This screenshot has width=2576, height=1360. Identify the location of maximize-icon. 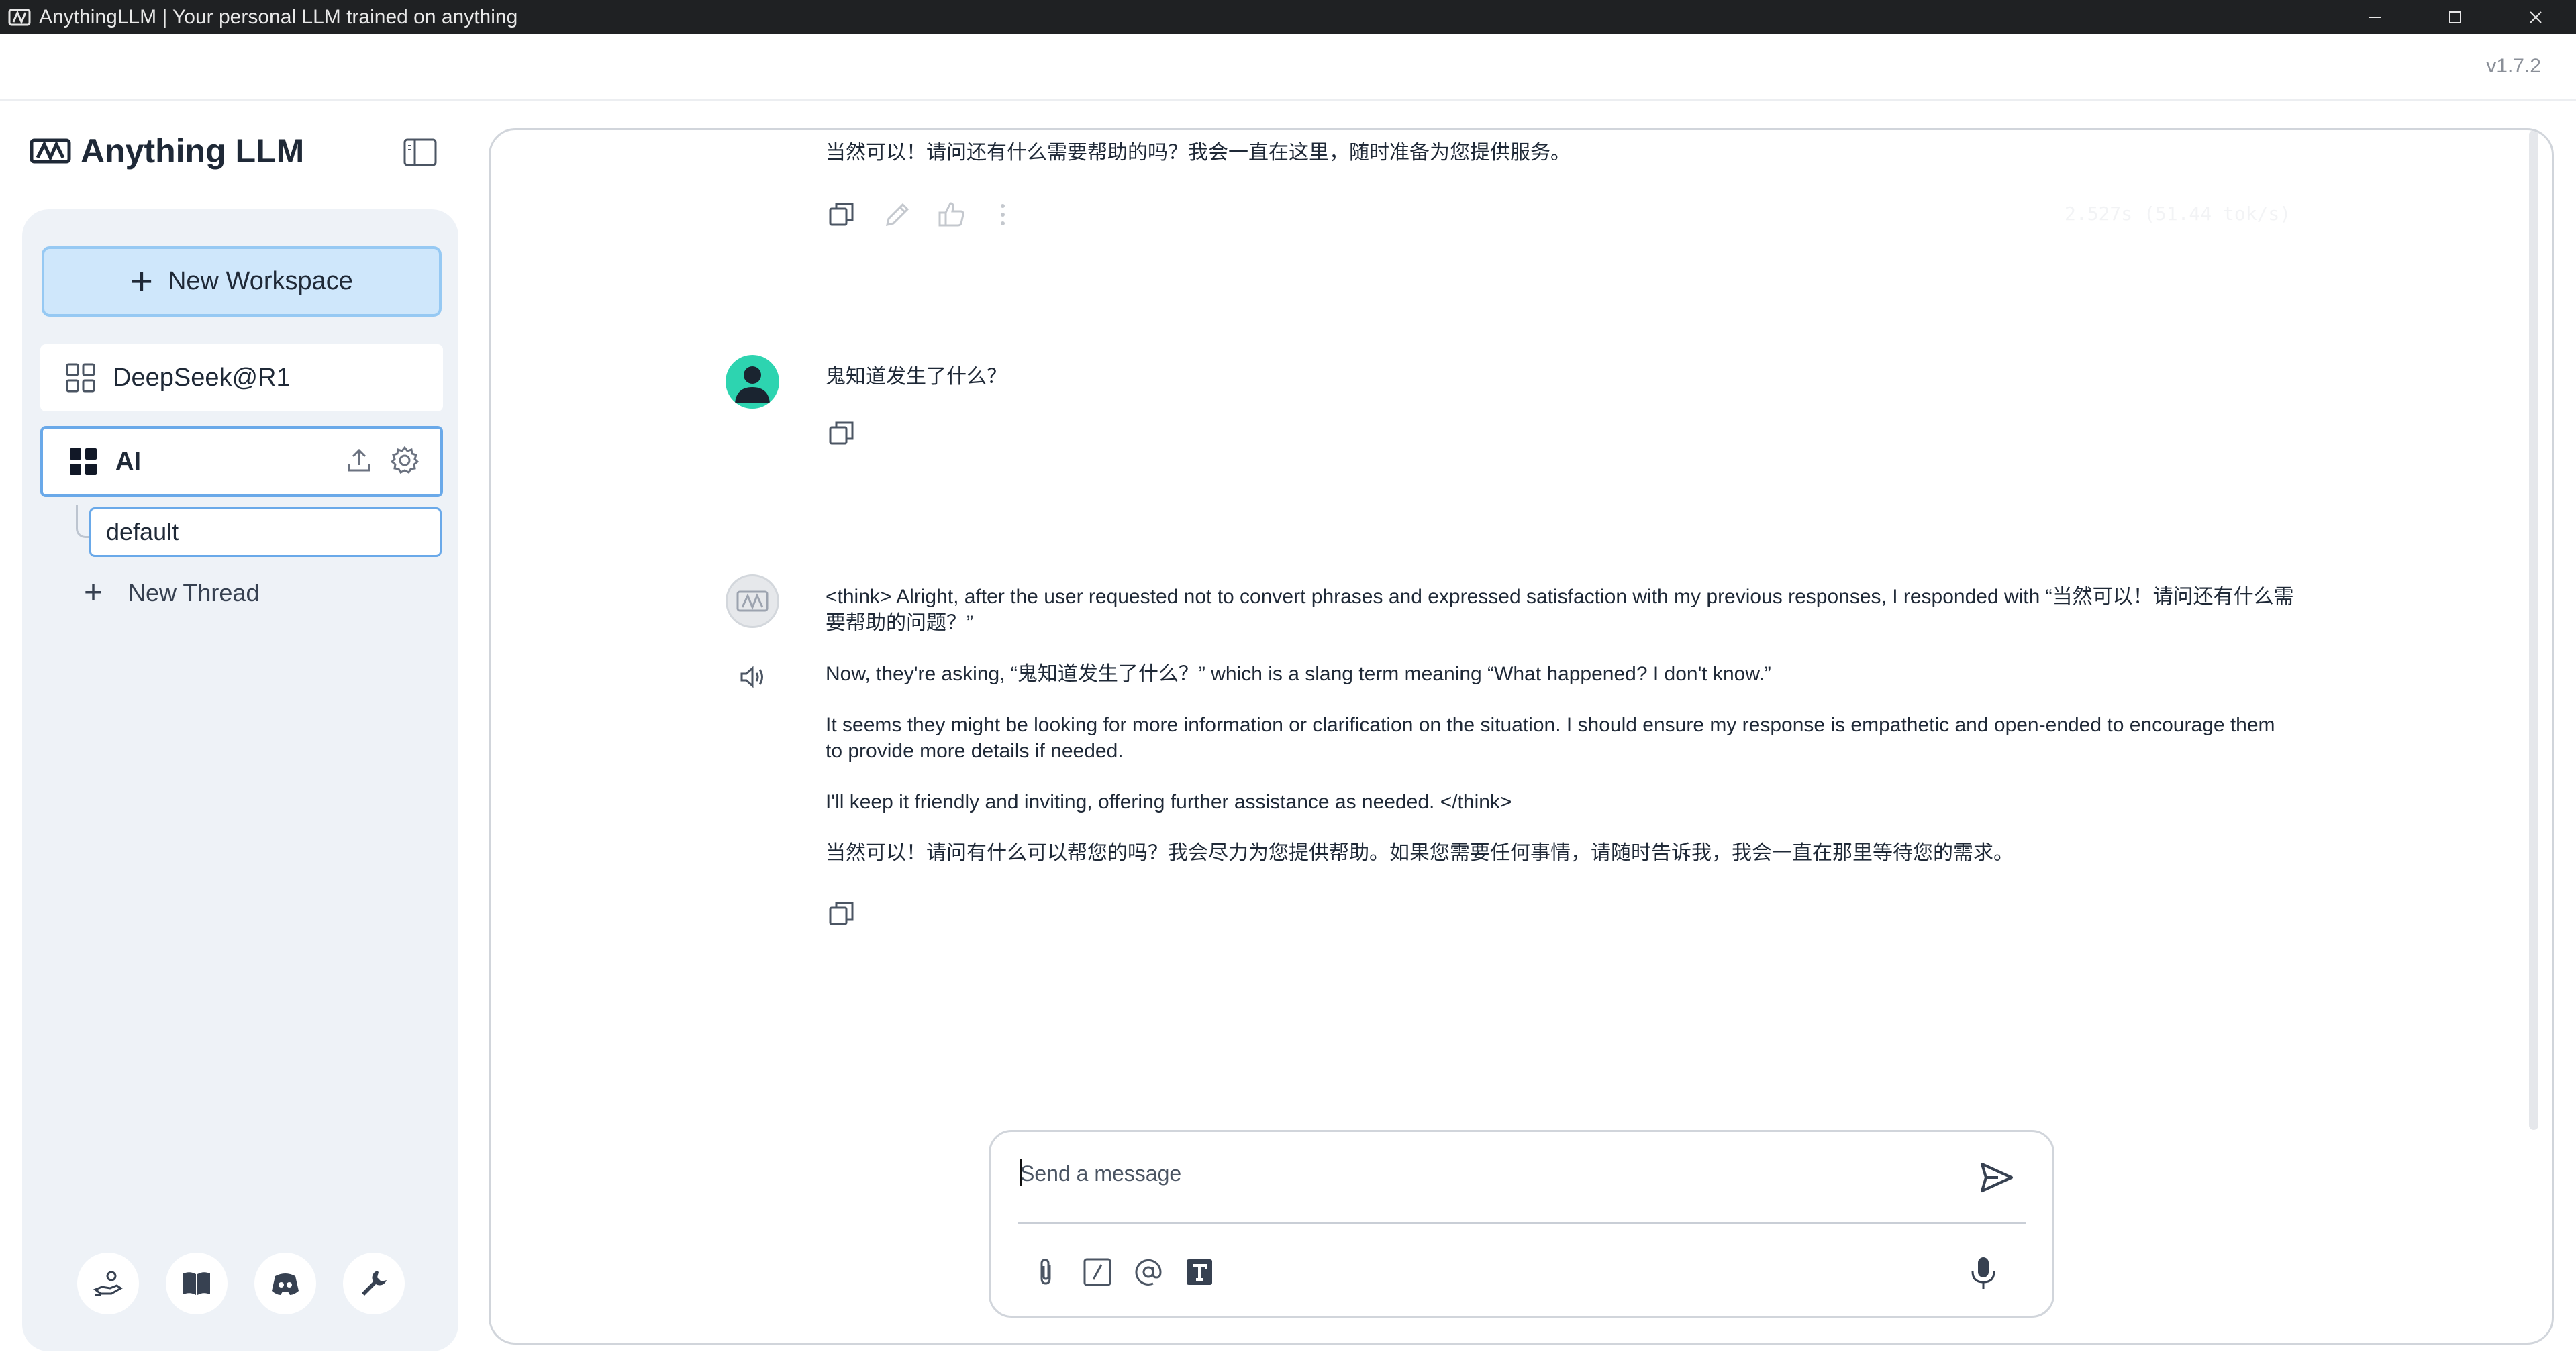
(2455, 17).